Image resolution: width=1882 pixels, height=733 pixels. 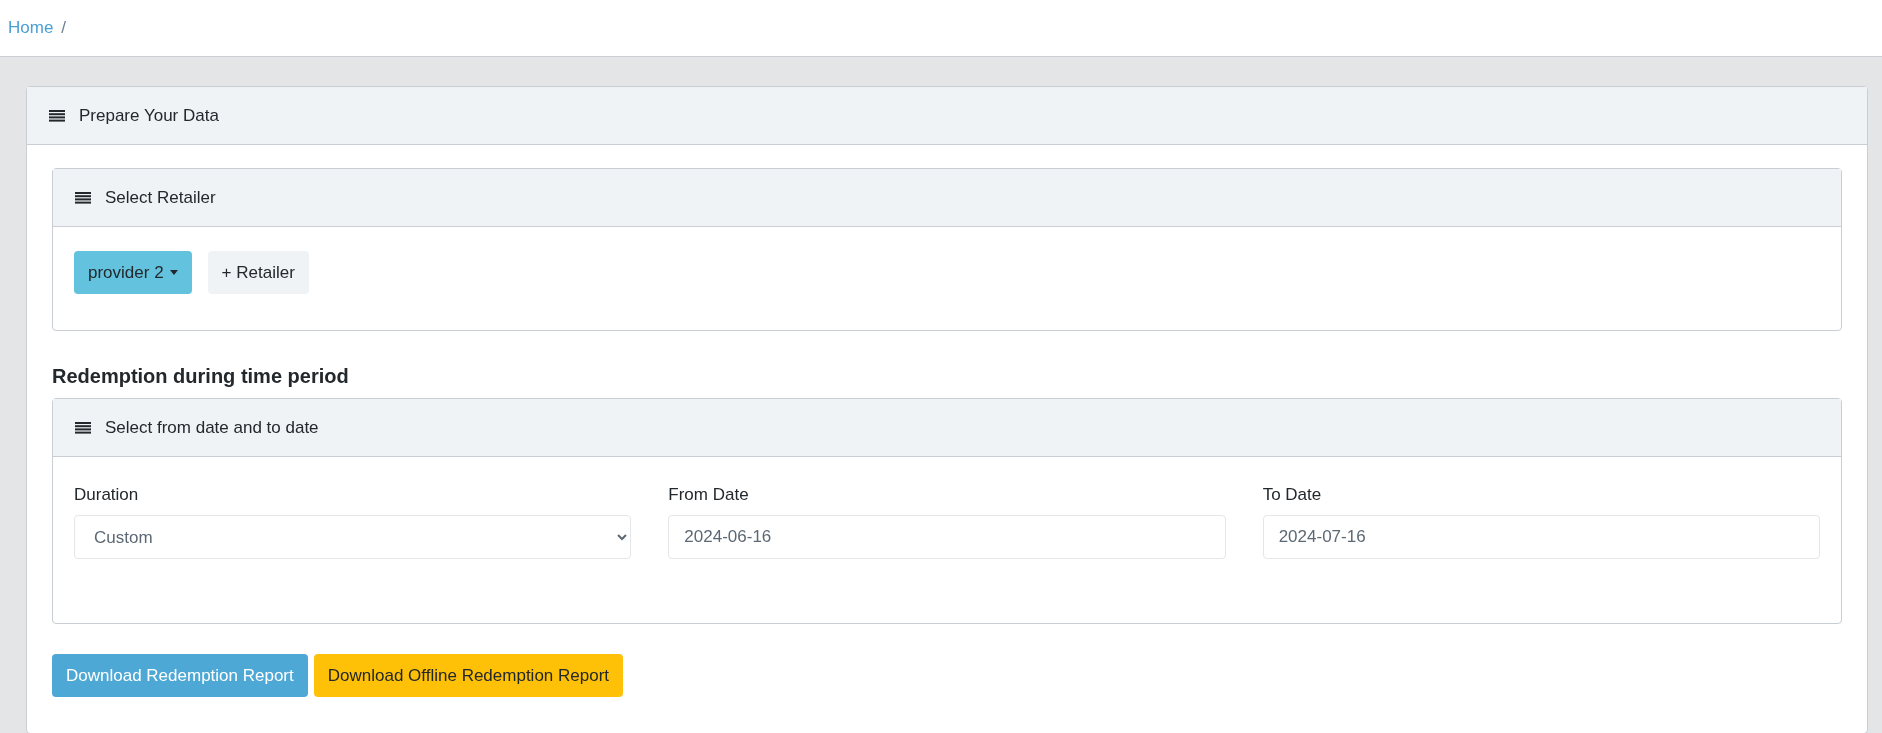 What do you see at coordinates (201, 376) in the screenshot?
I see `section-heading: Redemption during time period` at bounding box center [201, 376].